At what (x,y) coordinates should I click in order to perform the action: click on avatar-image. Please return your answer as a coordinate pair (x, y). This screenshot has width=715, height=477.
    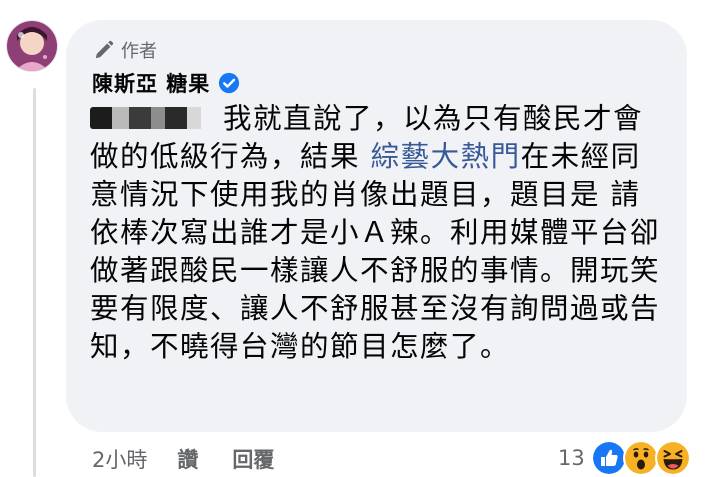
    Looking at the image, I should click on (32, 46).